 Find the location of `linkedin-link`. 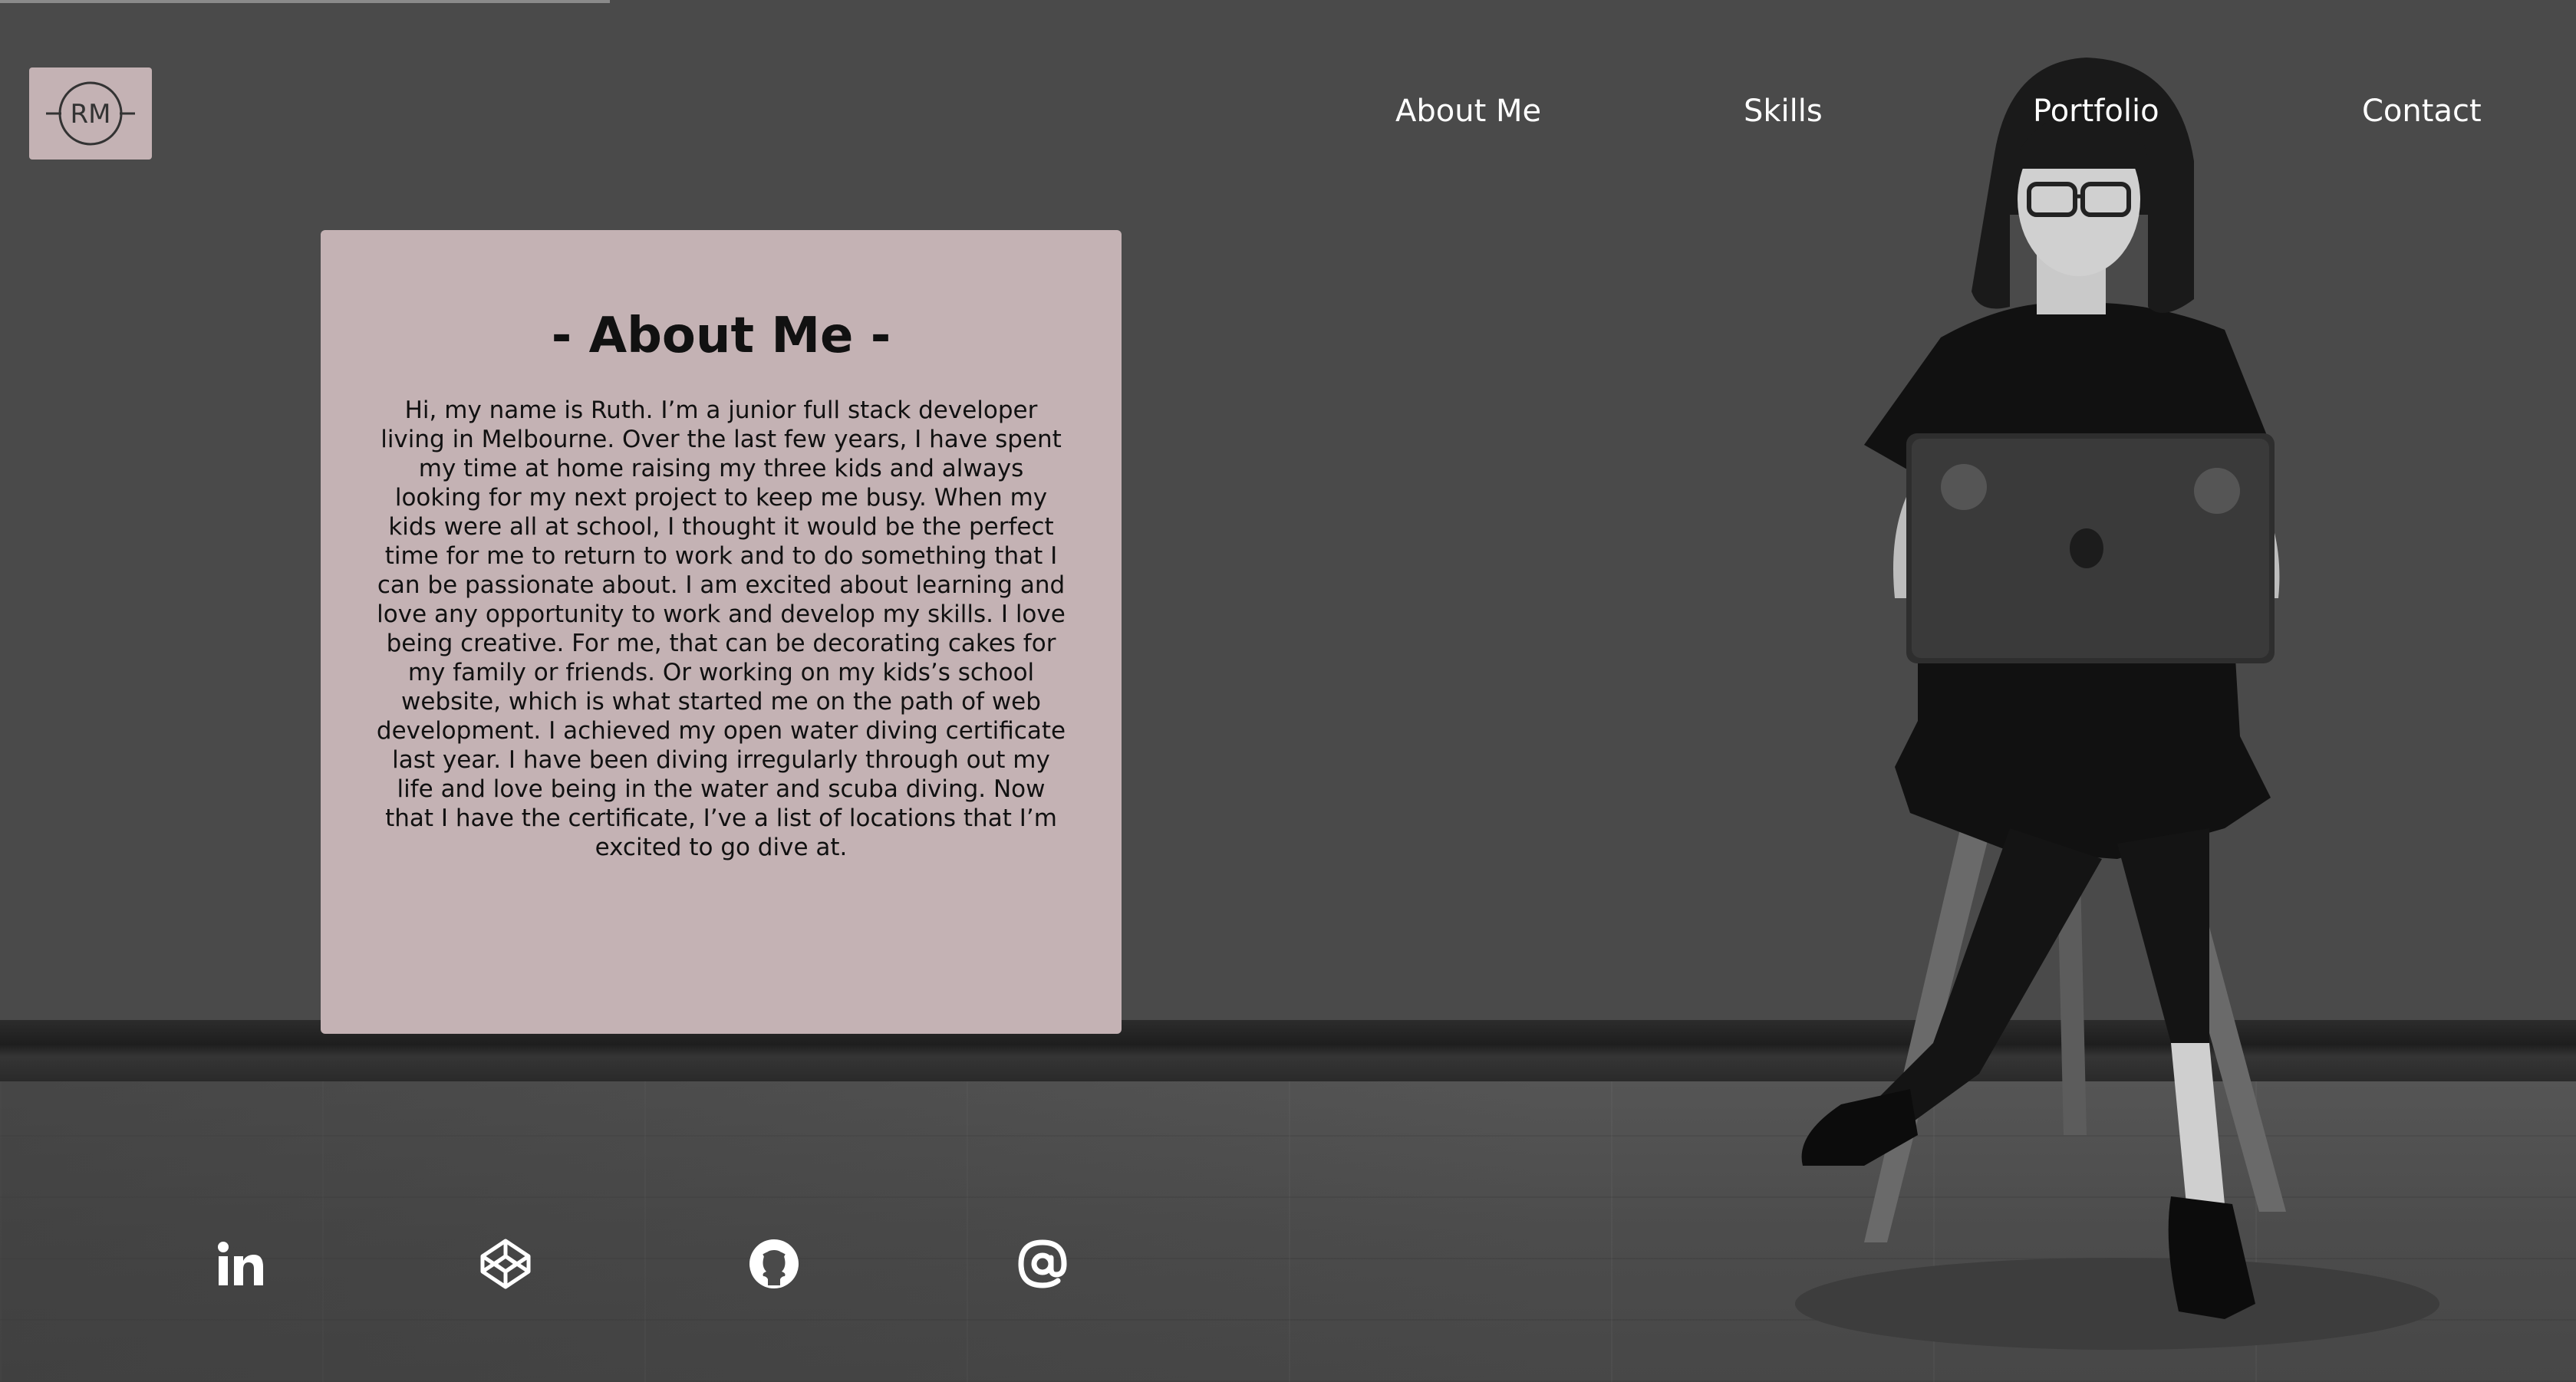

linkedin-link is located at coordinates (240, 1264).